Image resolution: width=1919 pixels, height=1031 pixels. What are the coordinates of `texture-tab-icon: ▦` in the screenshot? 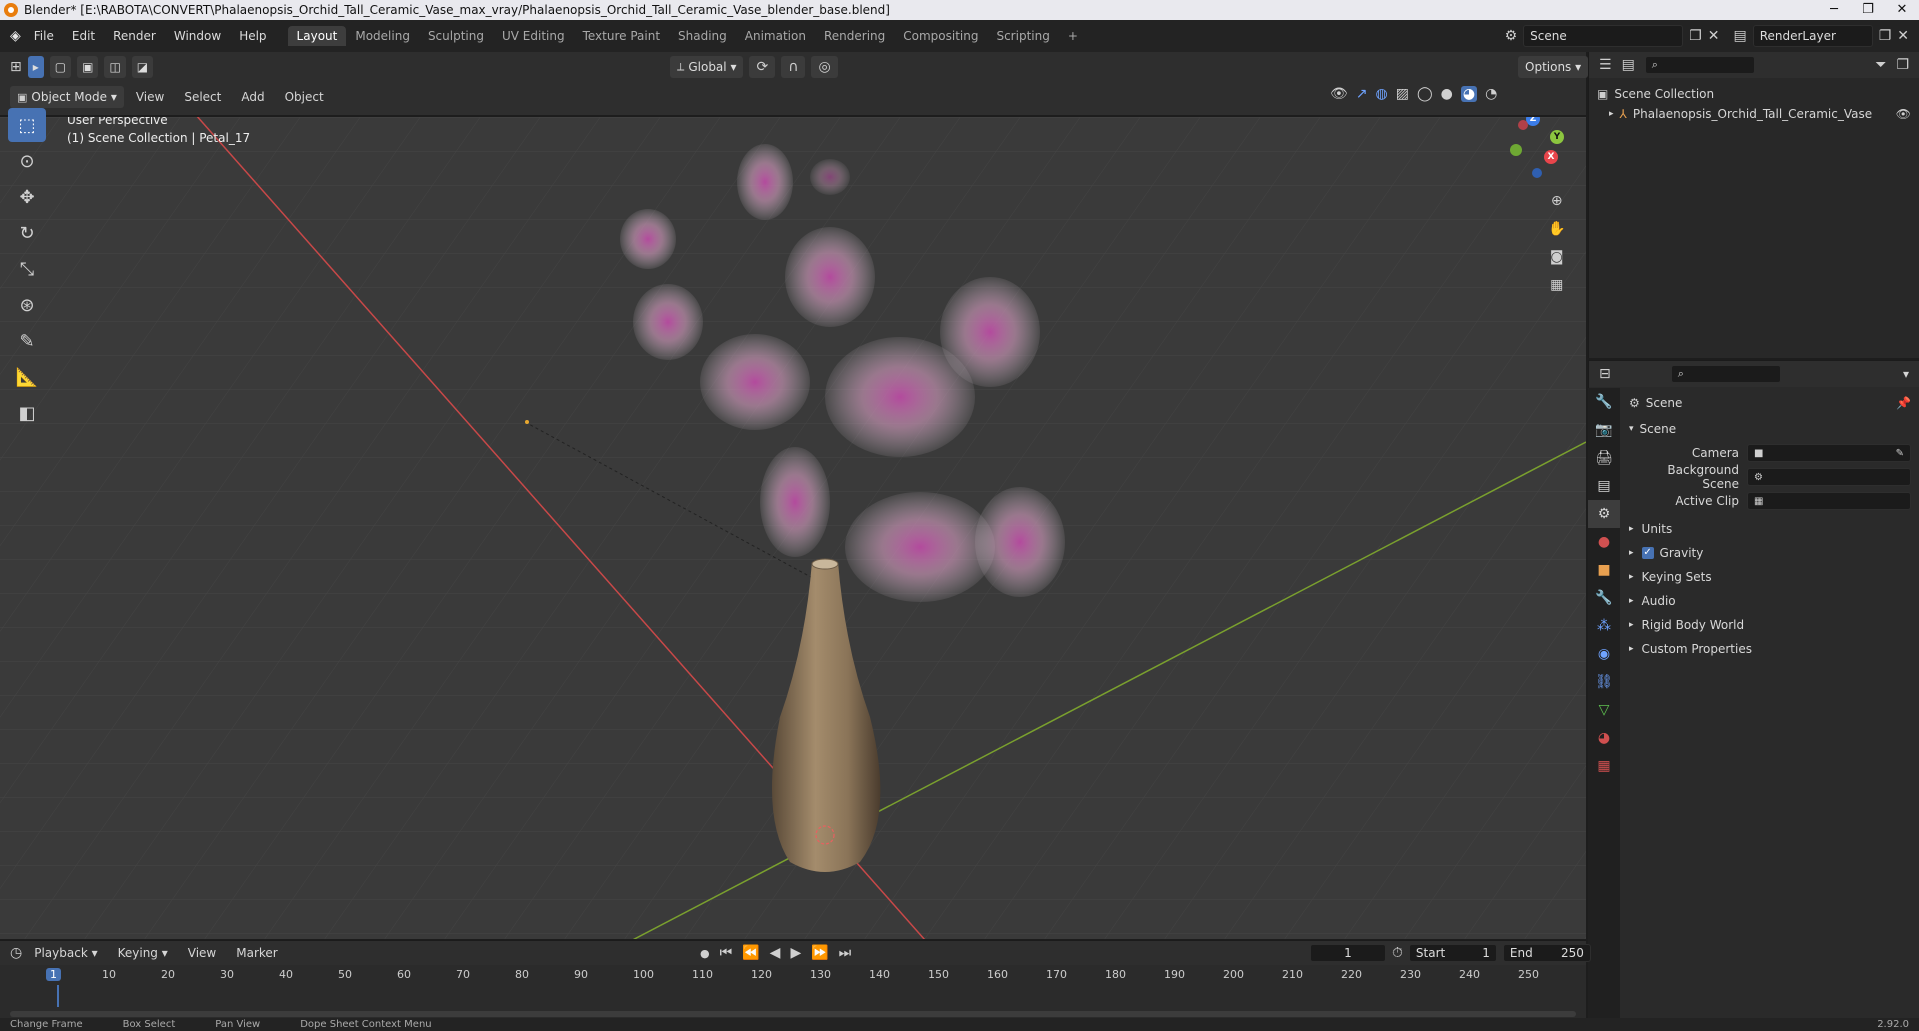 It's located at (1604, 766).